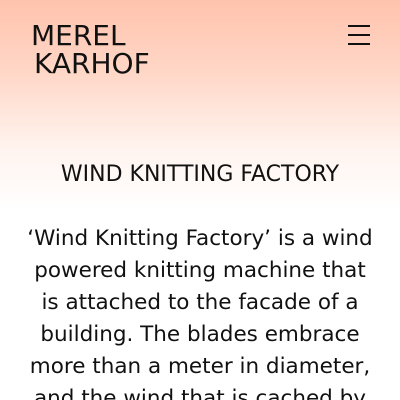 The height and width of the screenshot is (400, 400). Describe the element at coordinates (200, 366) in the screenshot. I see `description-line: more than a meter in diameter,` at that location.